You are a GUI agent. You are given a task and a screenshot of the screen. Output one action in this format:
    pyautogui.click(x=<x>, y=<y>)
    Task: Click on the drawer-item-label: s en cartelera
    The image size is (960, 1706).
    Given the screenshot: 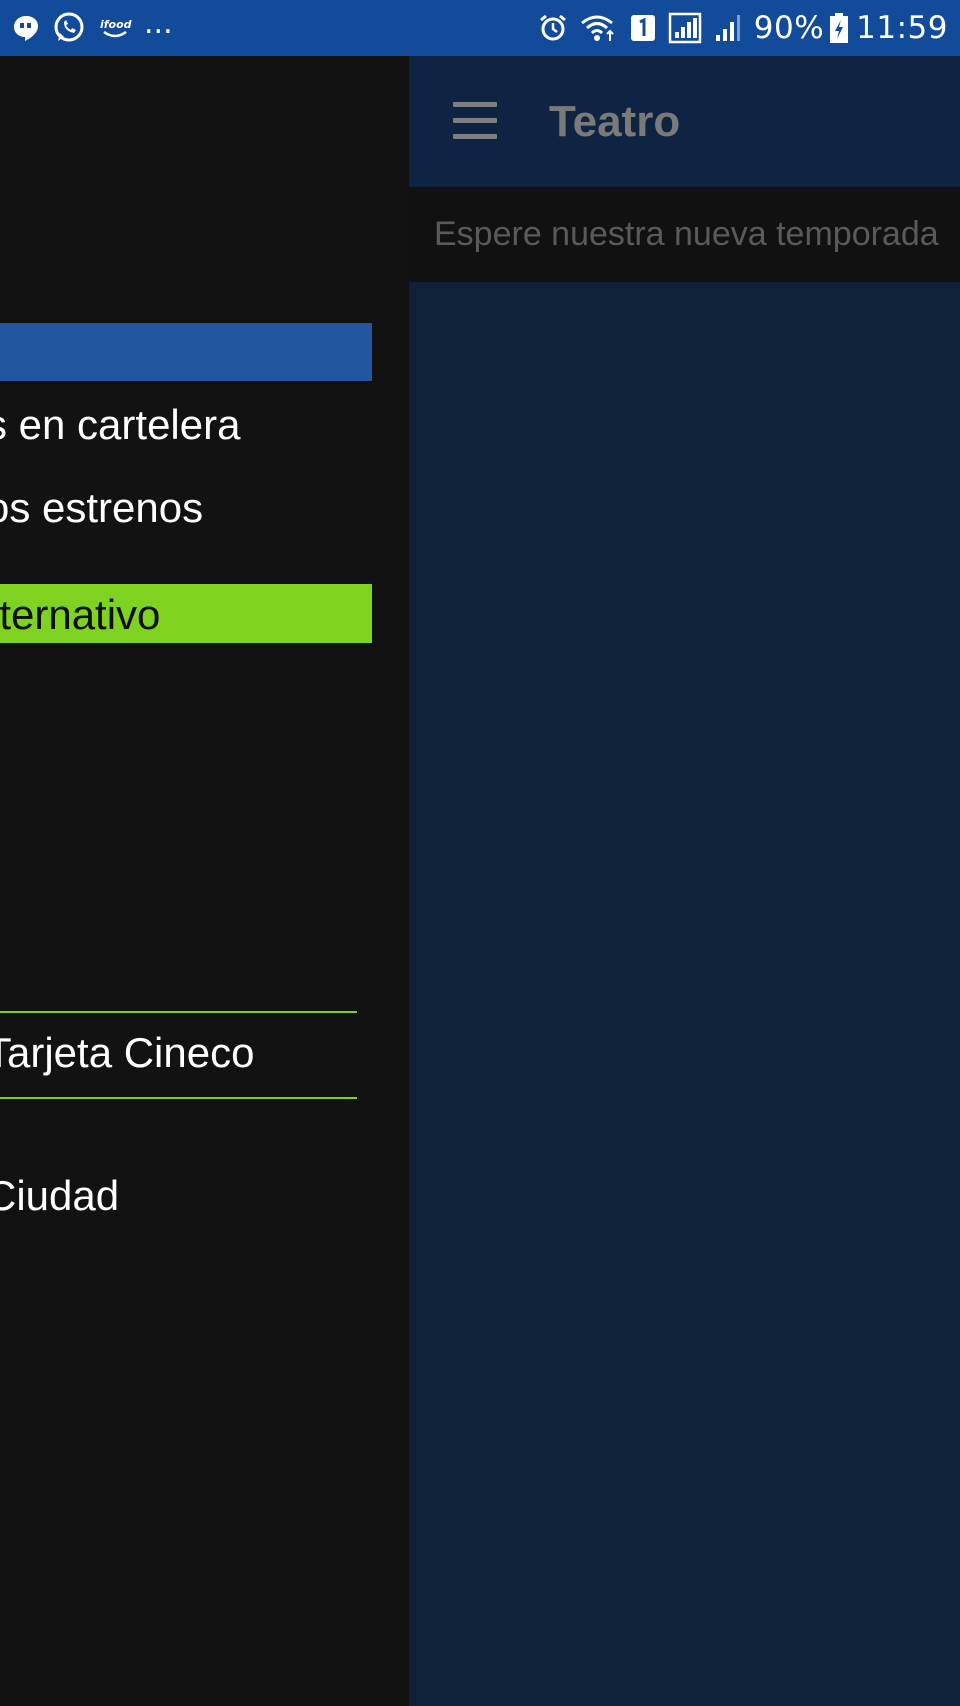 What is the action you would take?
    pyautogui.click(x=120, y=424)
    